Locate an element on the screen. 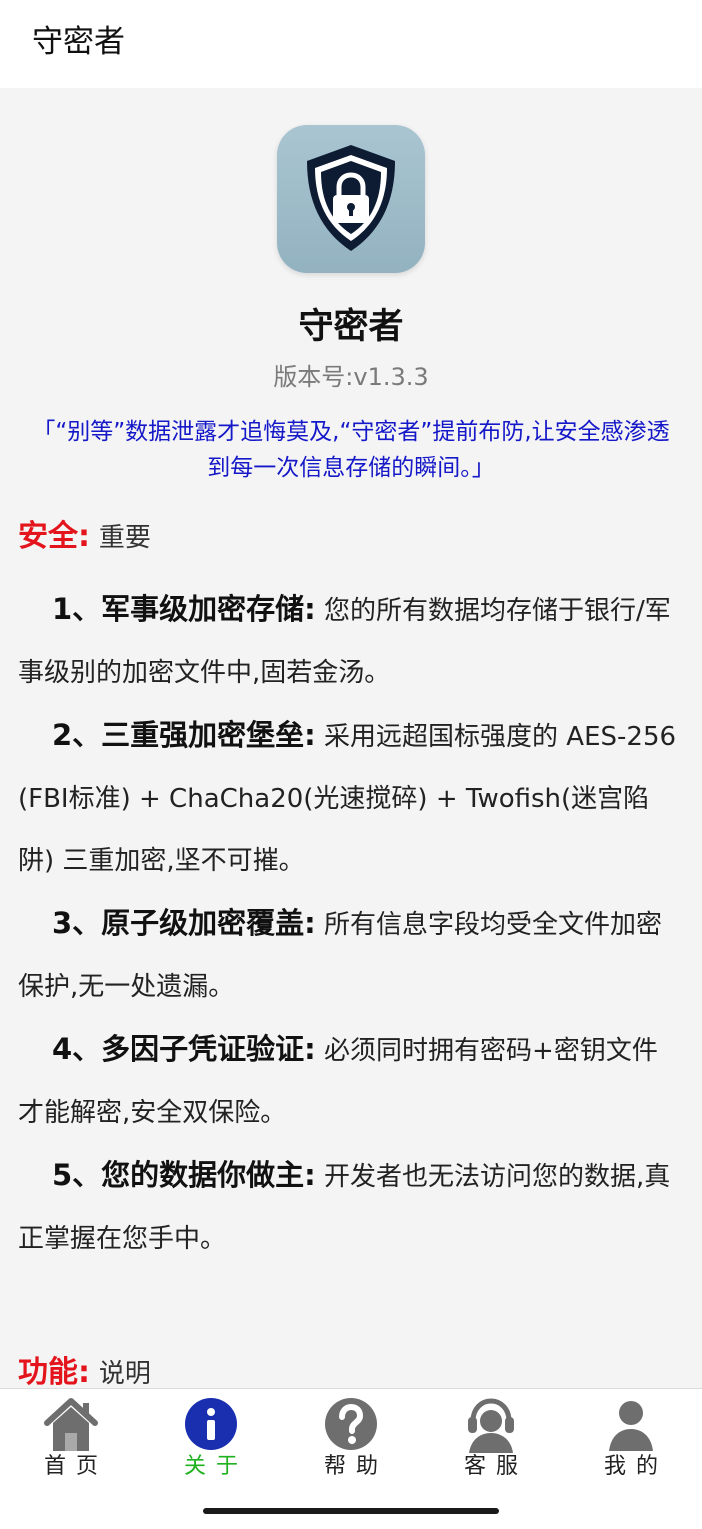 The height and width of the screenshot is (1529, 702). home-indicator is located at coordinates (351, 1511).